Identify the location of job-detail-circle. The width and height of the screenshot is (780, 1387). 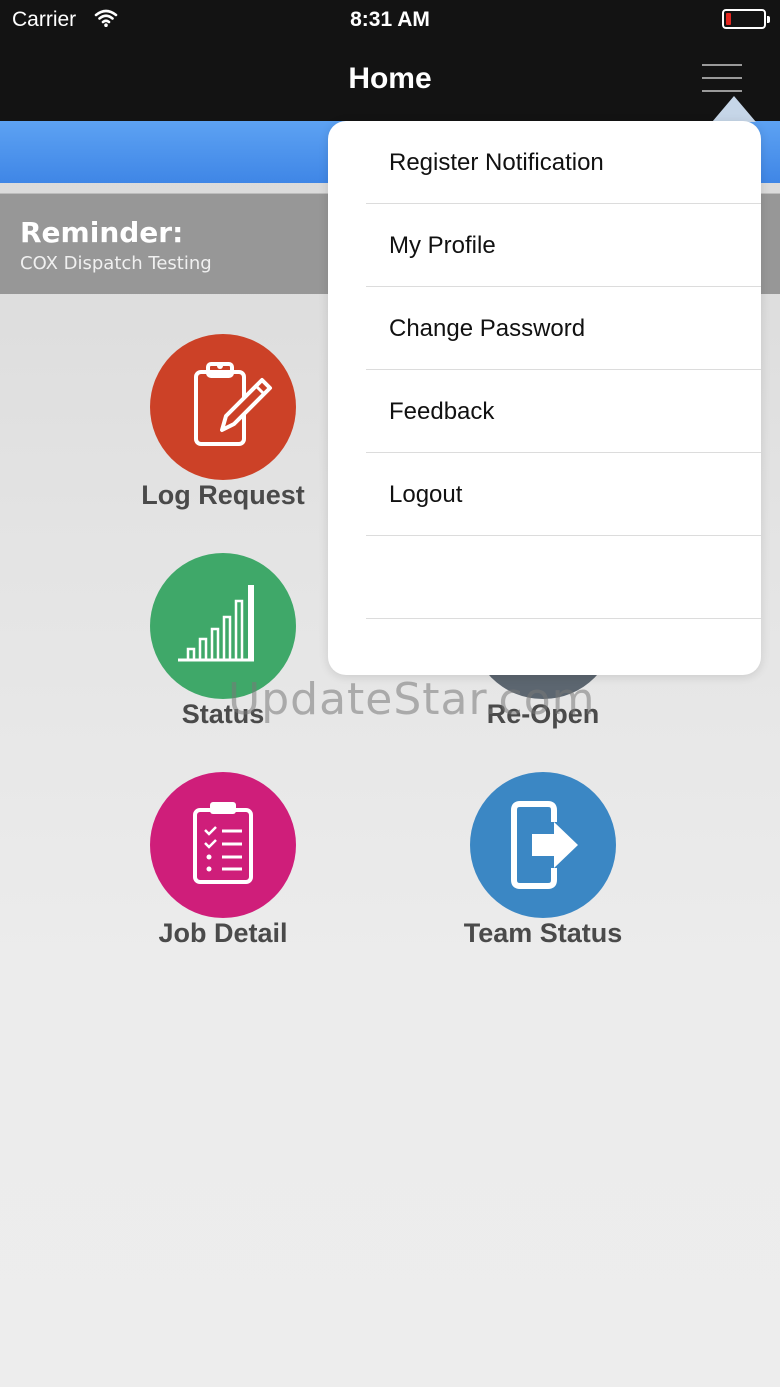
(223, 845).